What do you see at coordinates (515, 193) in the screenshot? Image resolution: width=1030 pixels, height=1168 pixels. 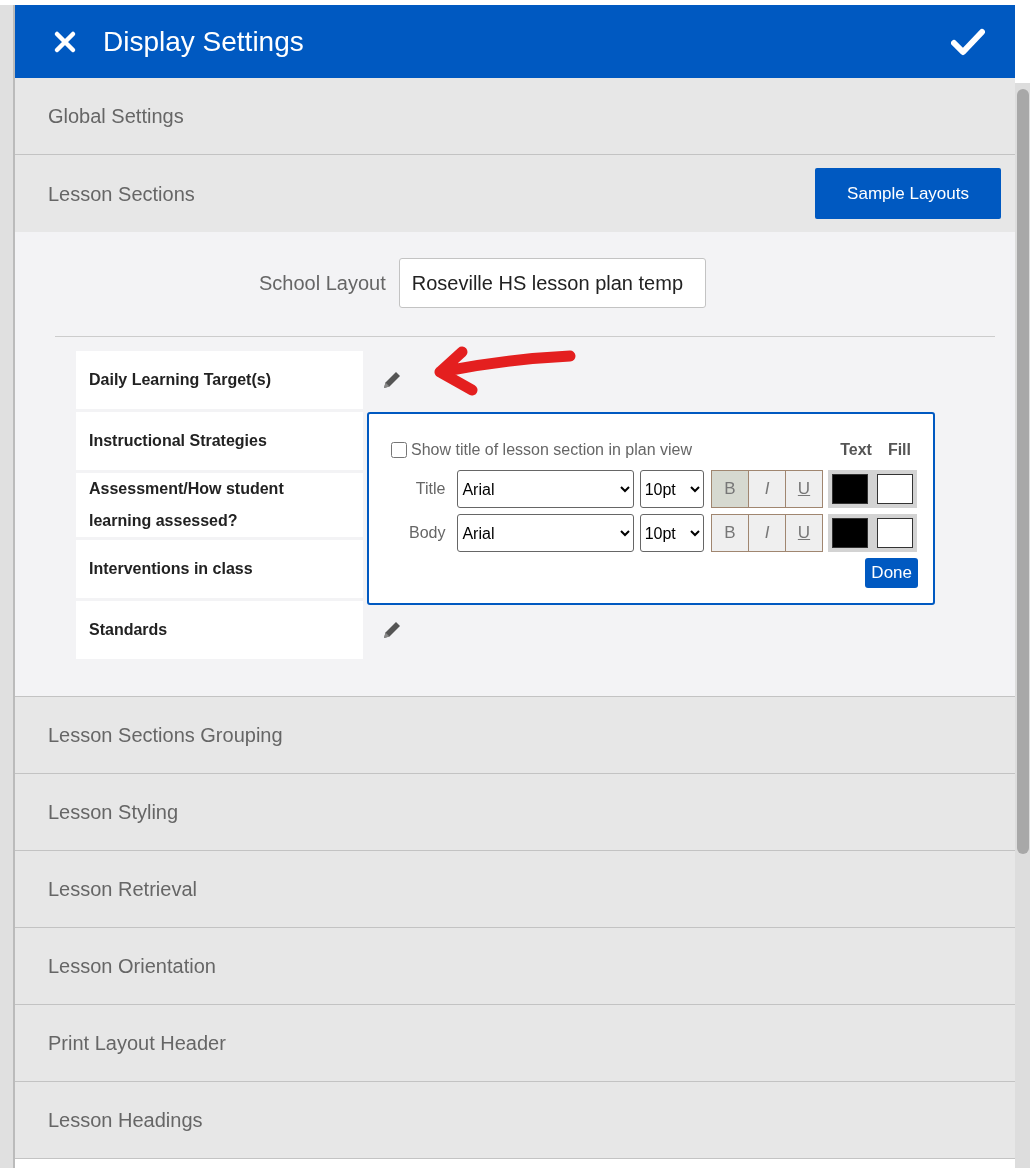 I see `accordion-header: Lesson Sections Sample Layouts` at bounding box center [515, 193].